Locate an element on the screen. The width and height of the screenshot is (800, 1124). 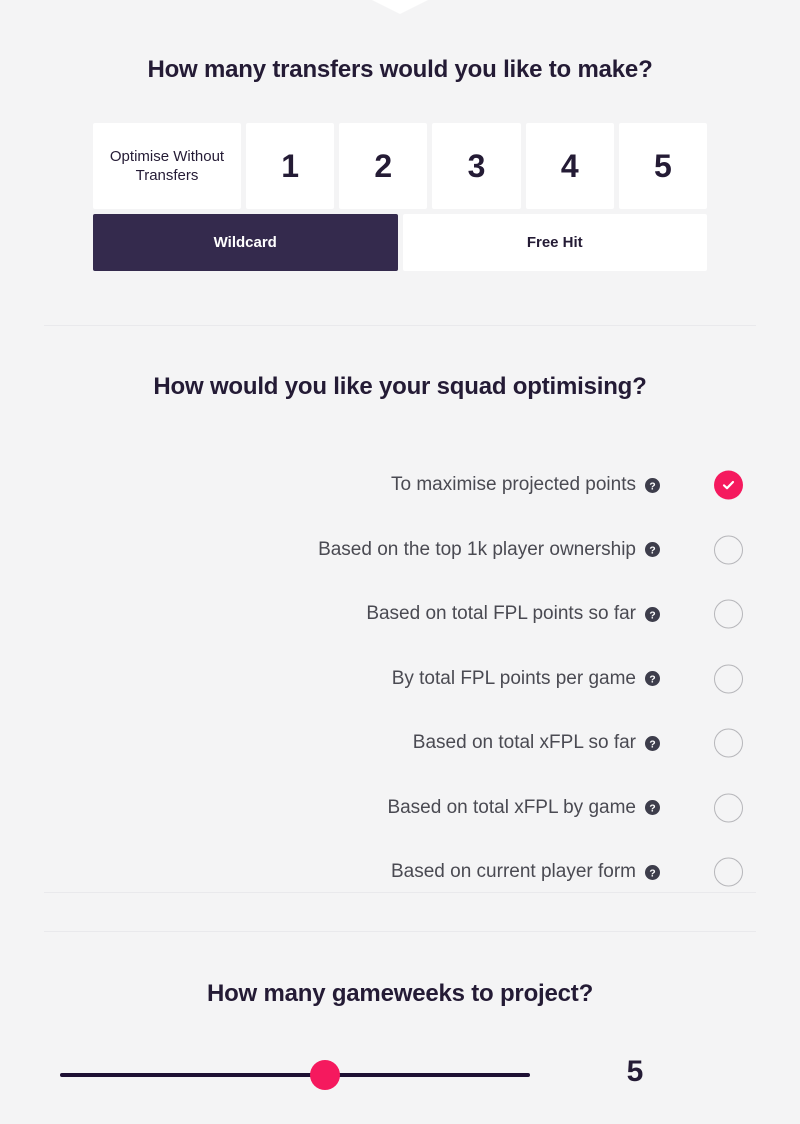
transfer-option-label: 2 is located at coordinates (383, 165).